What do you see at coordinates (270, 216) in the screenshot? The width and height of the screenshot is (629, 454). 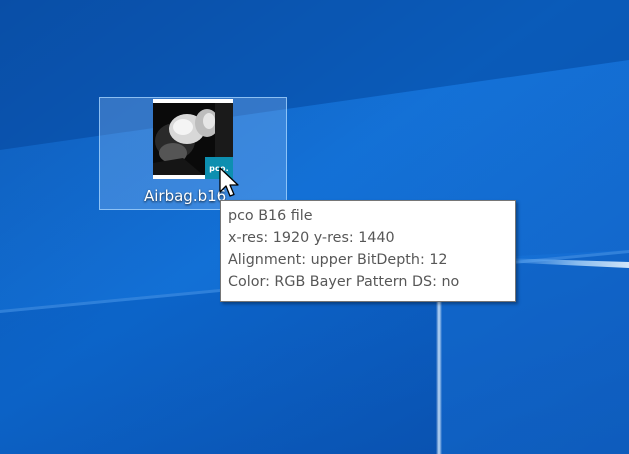 I see `tooltip-file-type: pco B16 file` at bounding box center [270, 216].